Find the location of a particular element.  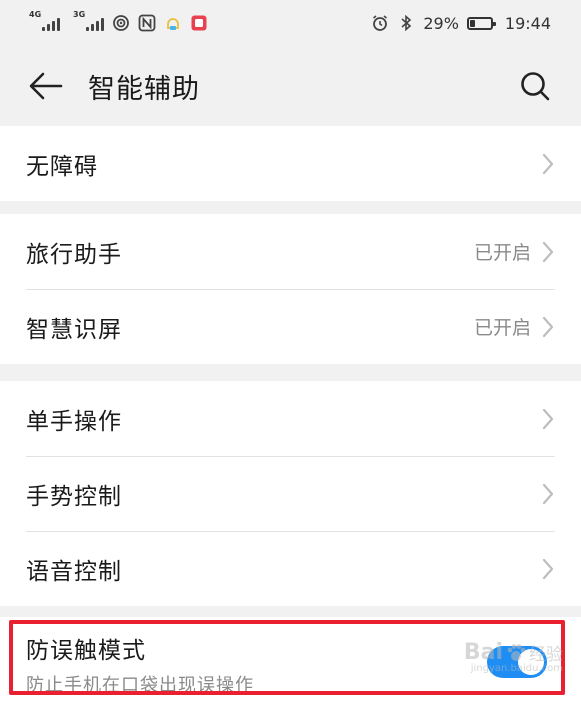

list-item-accessibility: 无障碍 is located at coordinates (290, 163).